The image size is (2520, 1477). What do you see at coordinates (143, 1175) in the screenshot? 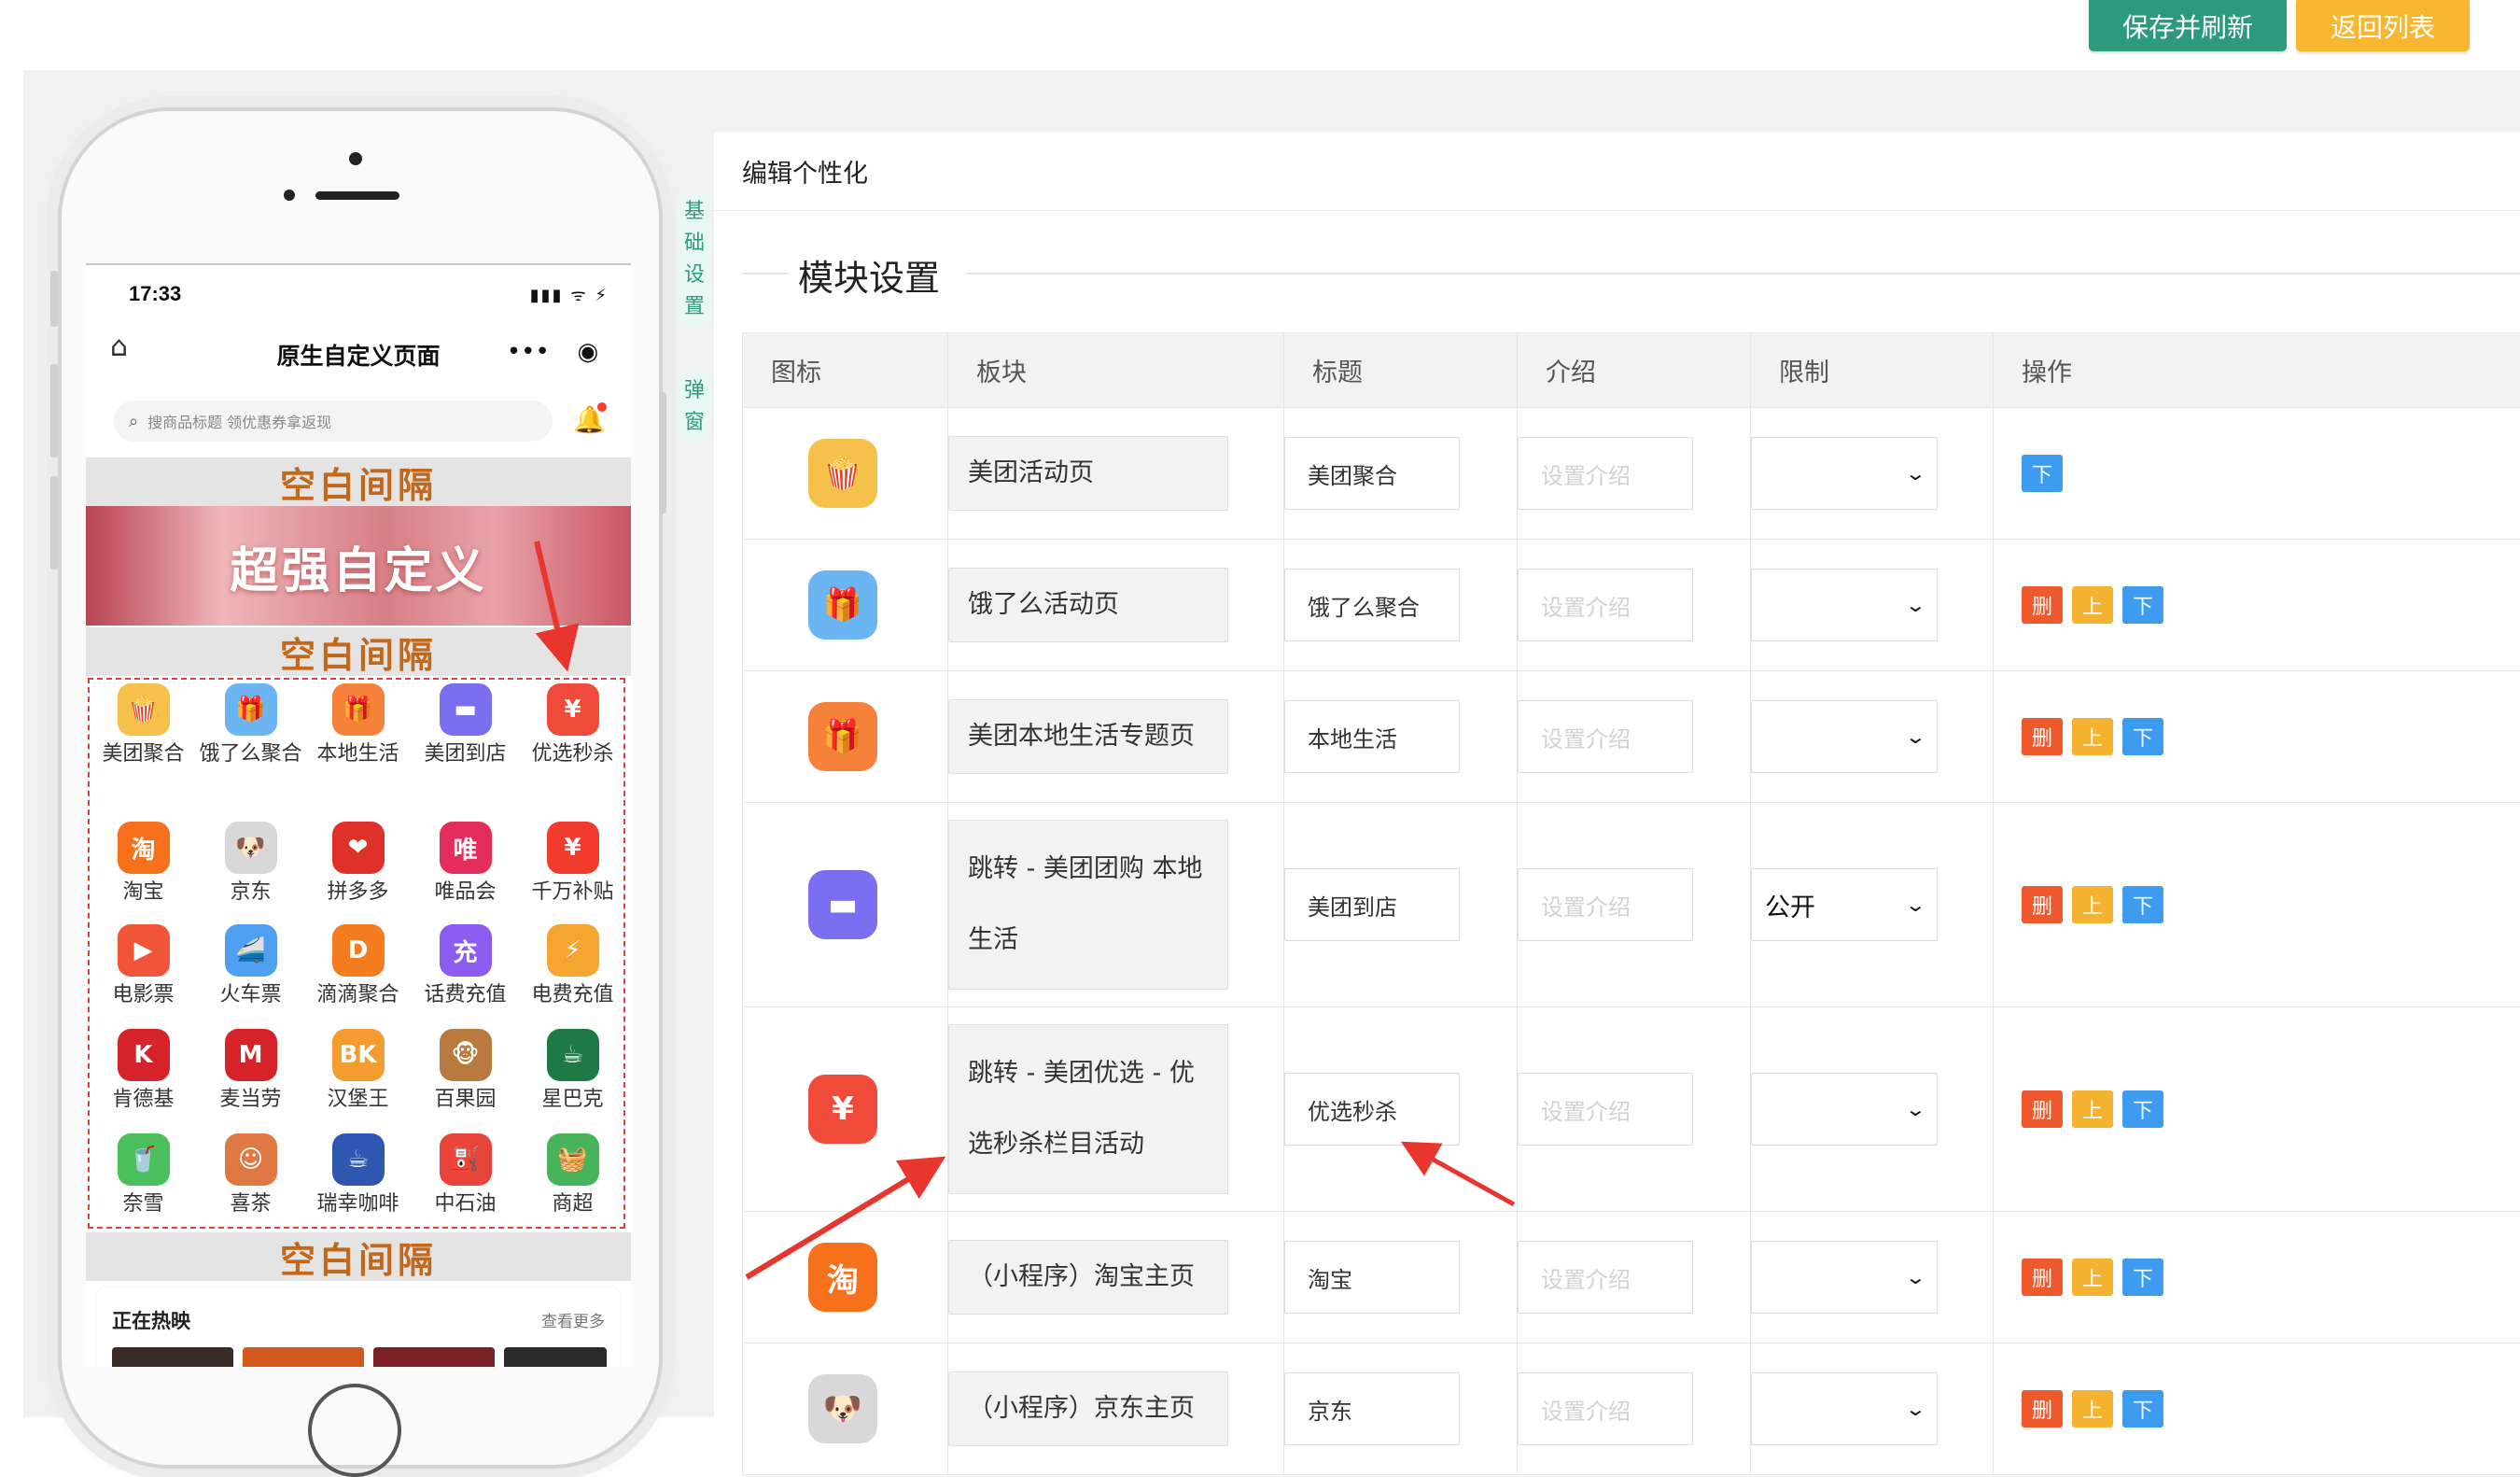
I see `grid-item: 🥤奈雪` at bounding box center [143, 1175].